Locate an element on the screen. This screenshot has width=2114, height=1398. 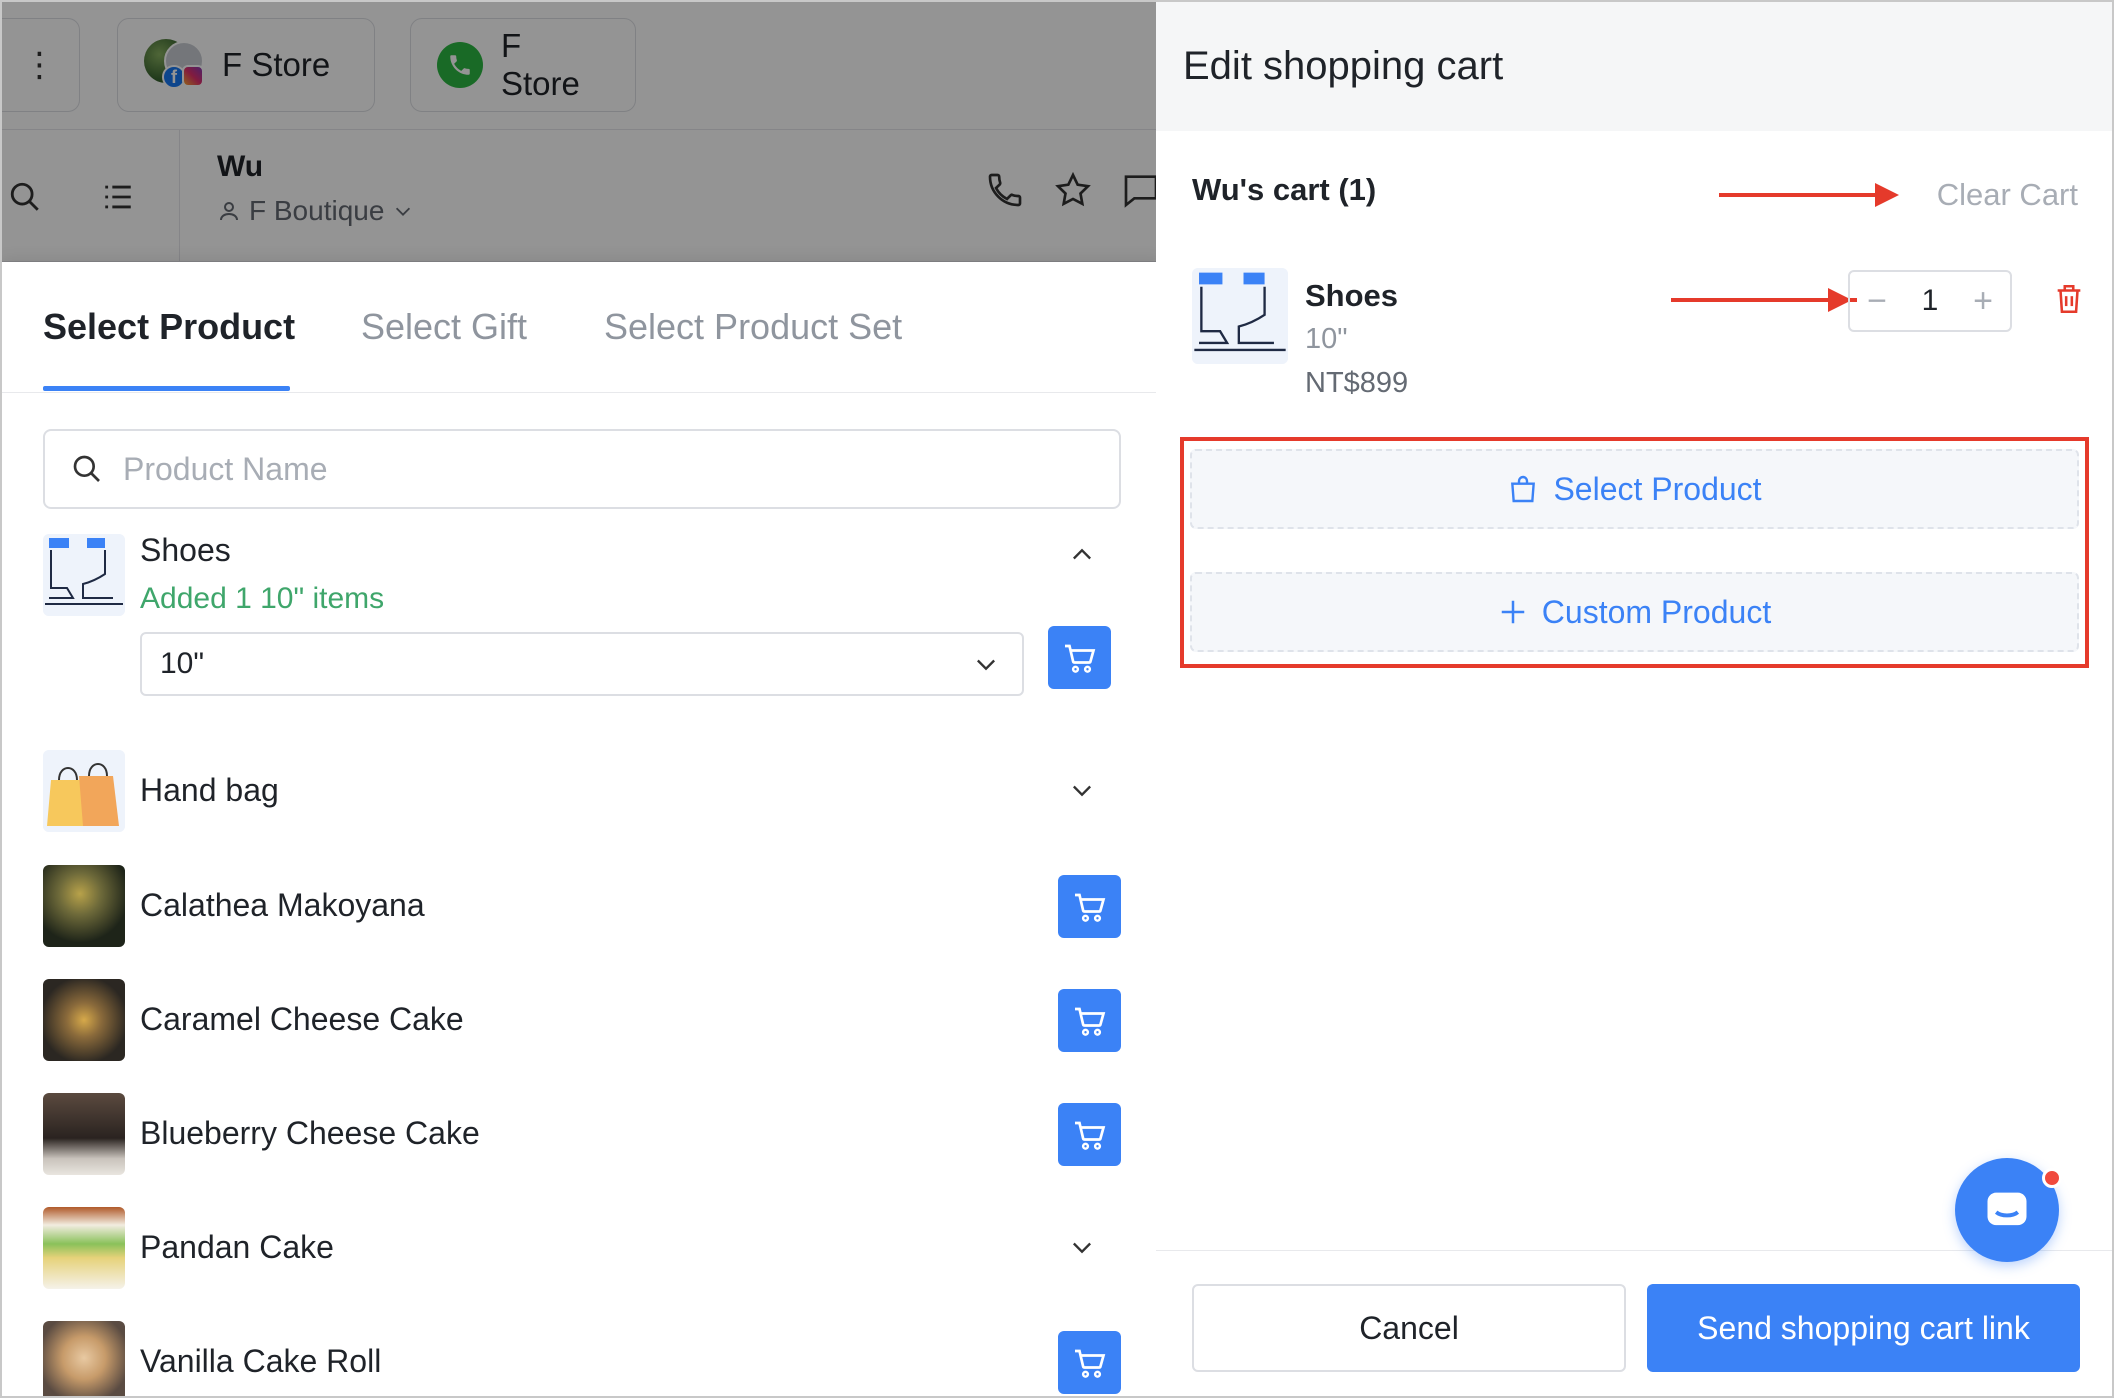
chat-icon is located at coordinates (2007, 1209).